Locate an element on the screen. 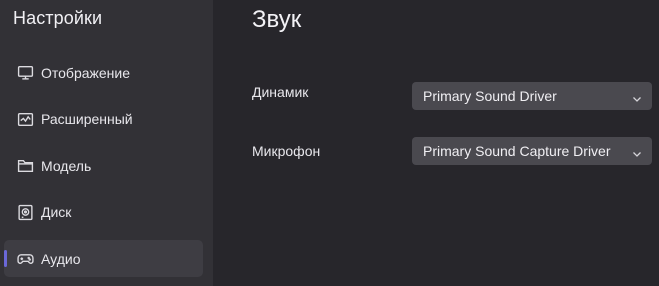 The width and height of the screenshot is (659, 286). sidebar-item-label: Модель is located at coordinates (66, 165).